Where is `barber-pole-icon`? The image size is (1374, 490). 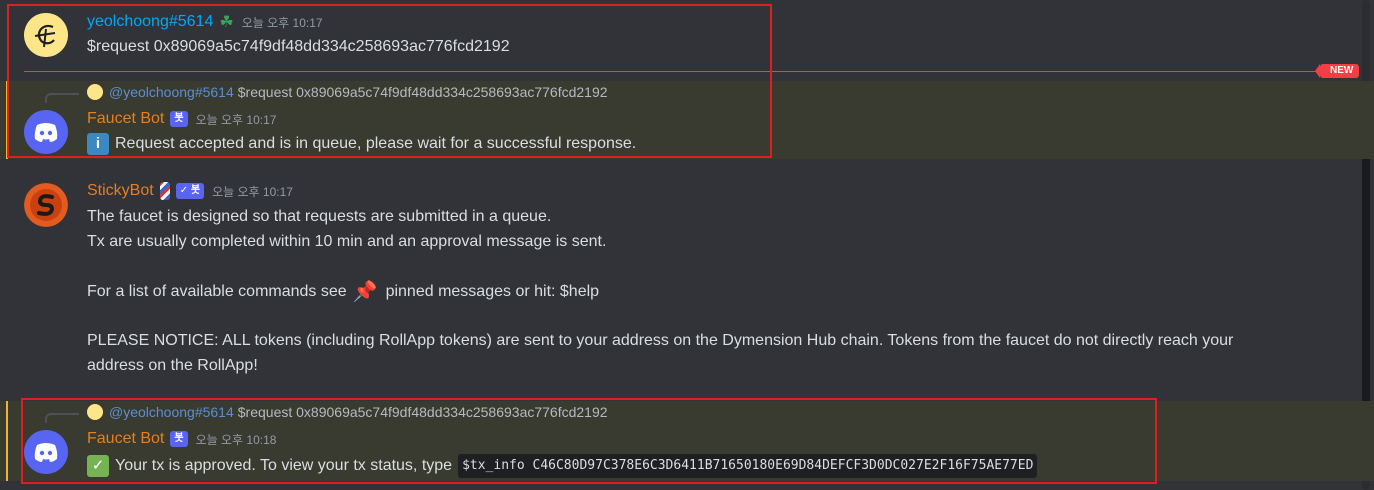 barber-pole-icon is located at coordinates (164, 191).